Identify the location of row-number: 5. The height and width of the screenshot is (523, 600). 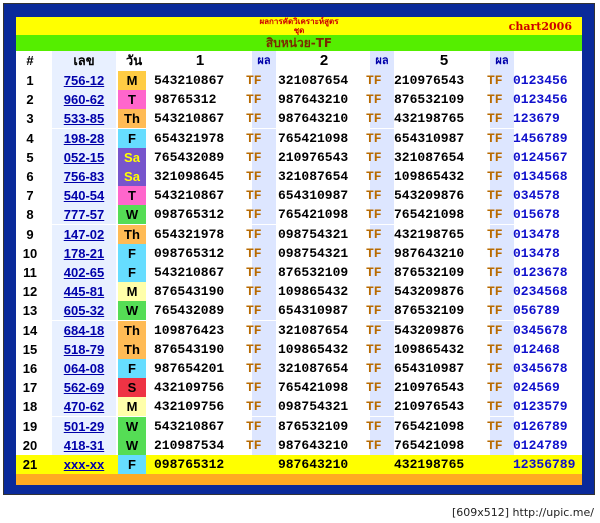
(30, 157).